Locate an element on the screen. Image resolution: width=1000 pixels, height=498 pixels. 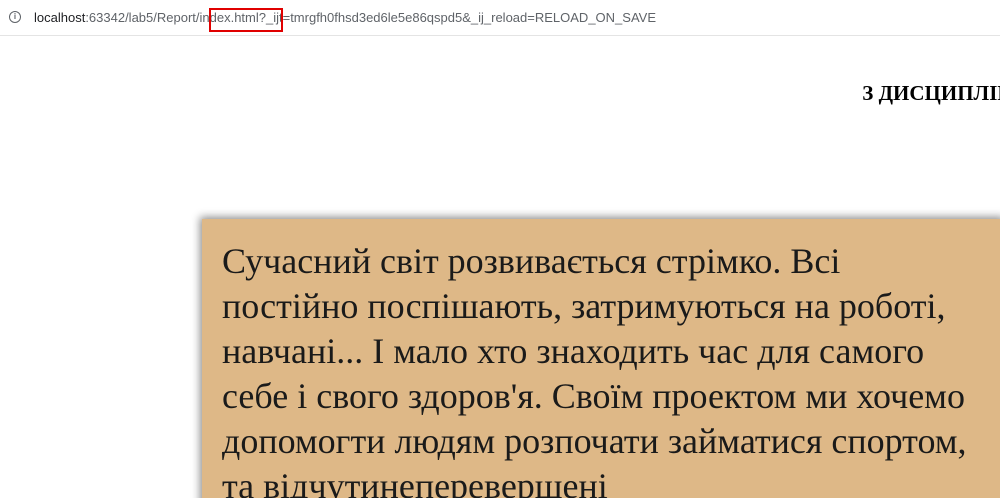
url-highlight-box is located at coordinates (246, 20).